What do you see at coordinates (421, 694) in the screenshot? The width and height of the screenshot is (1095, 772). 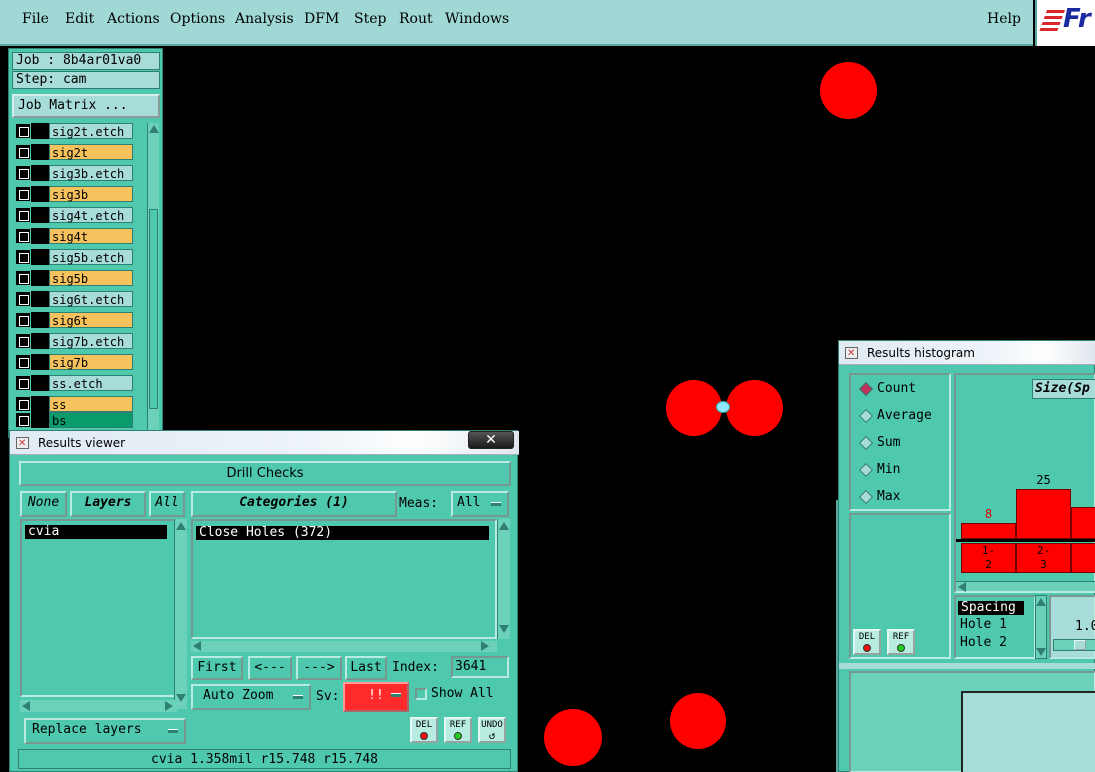 I see `show-all-checkbox` at bounding box center [421, 694].